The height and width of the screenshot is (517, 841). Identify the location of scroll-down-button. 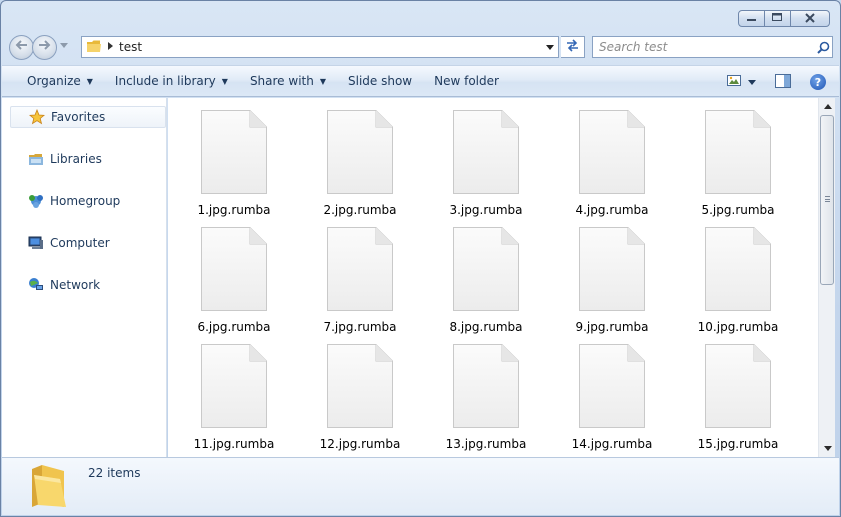
(827, 448).